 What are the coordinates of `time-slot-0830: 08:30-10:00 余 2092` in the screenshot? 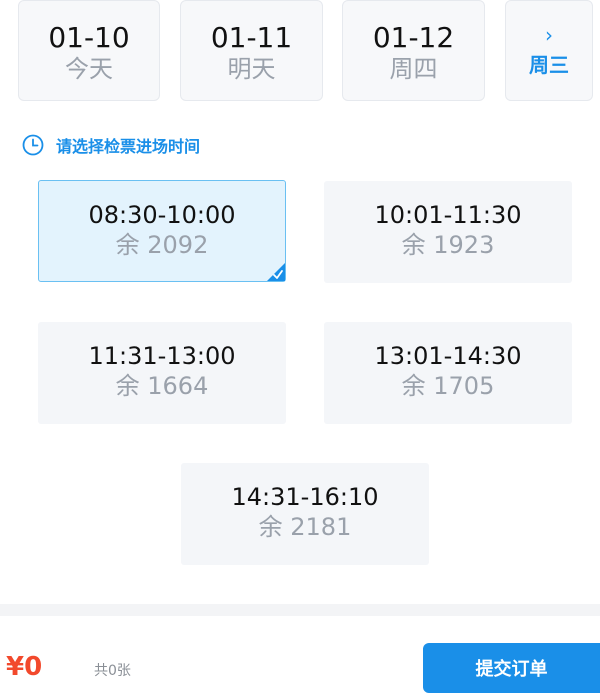 It's located at (162, 231).